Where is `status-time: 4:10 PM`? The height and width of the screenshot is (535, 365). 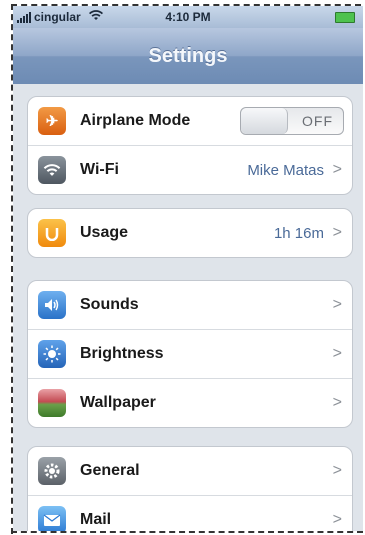 status-time: 4:10 PM is located at coordinates (188, 17).